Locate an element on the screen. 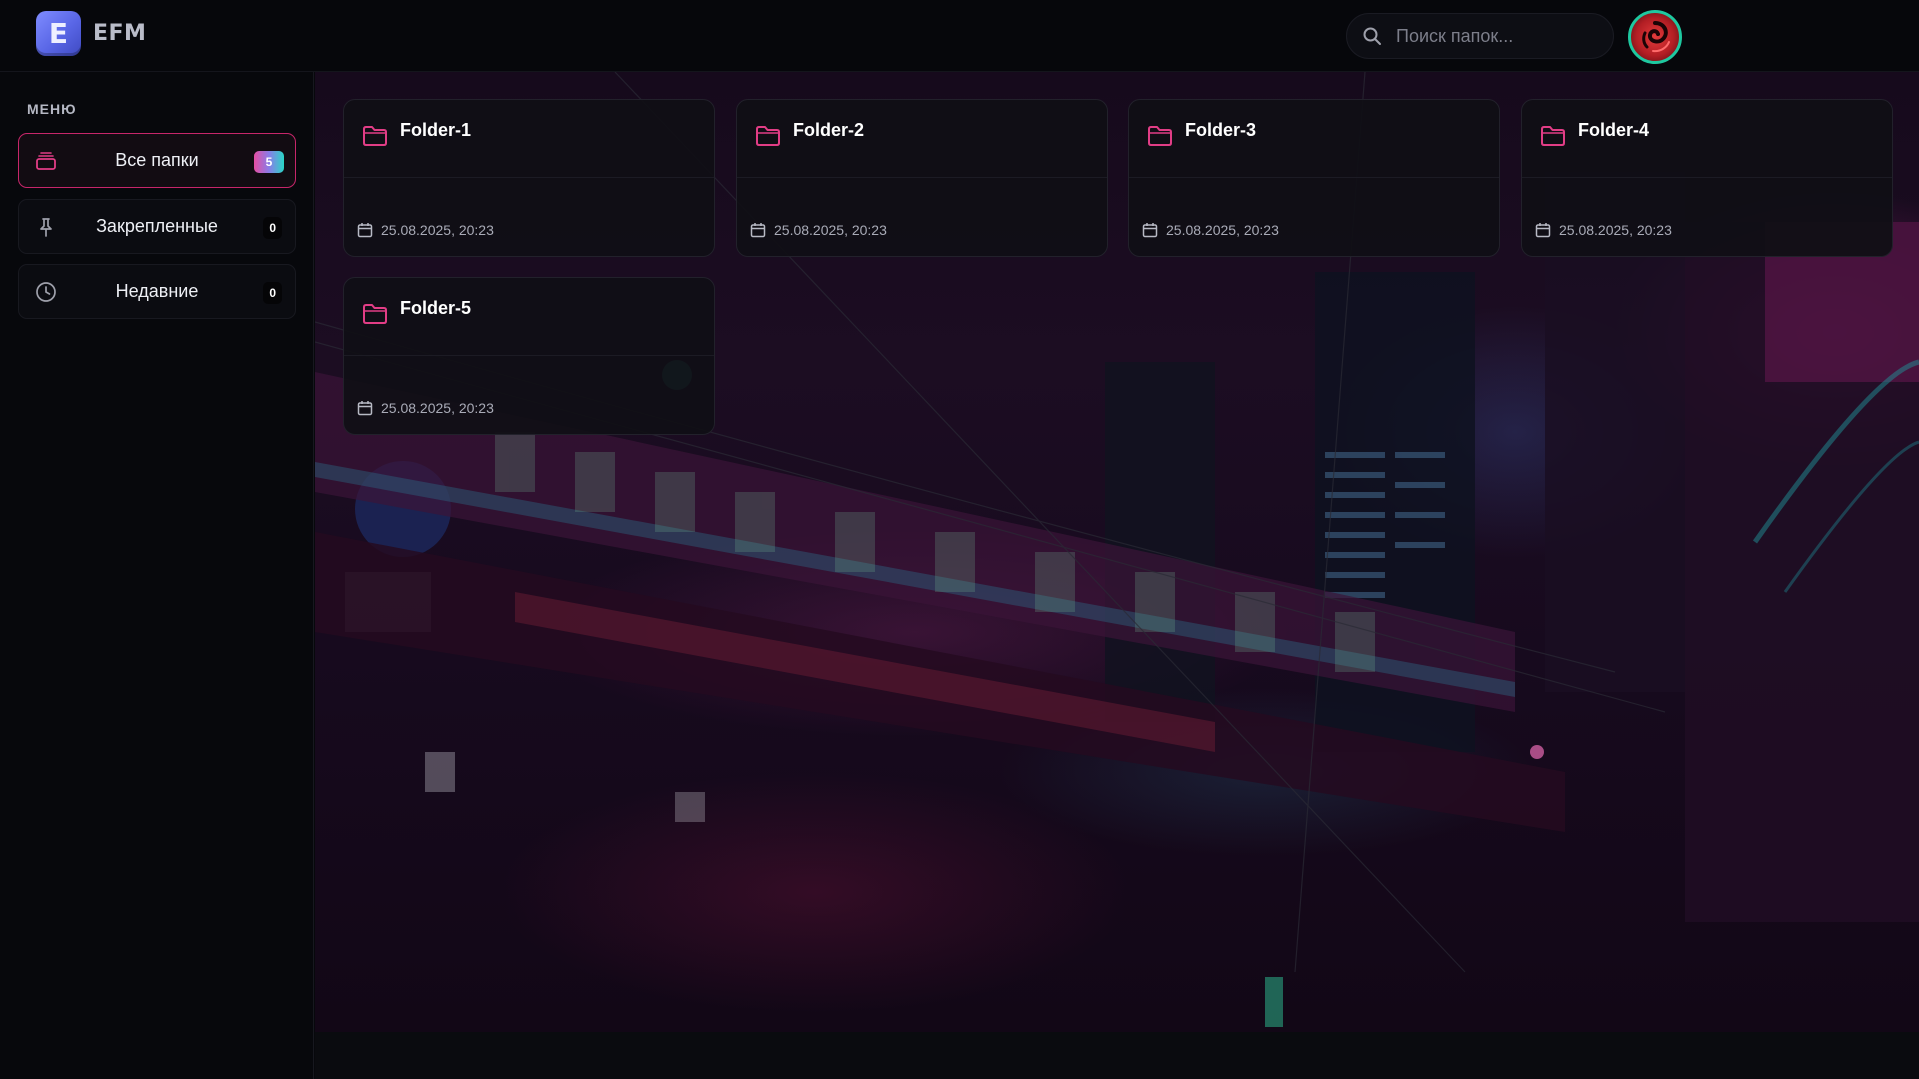 The image size is (1919, 1079). search-input is located at coordinates (1494, 36).